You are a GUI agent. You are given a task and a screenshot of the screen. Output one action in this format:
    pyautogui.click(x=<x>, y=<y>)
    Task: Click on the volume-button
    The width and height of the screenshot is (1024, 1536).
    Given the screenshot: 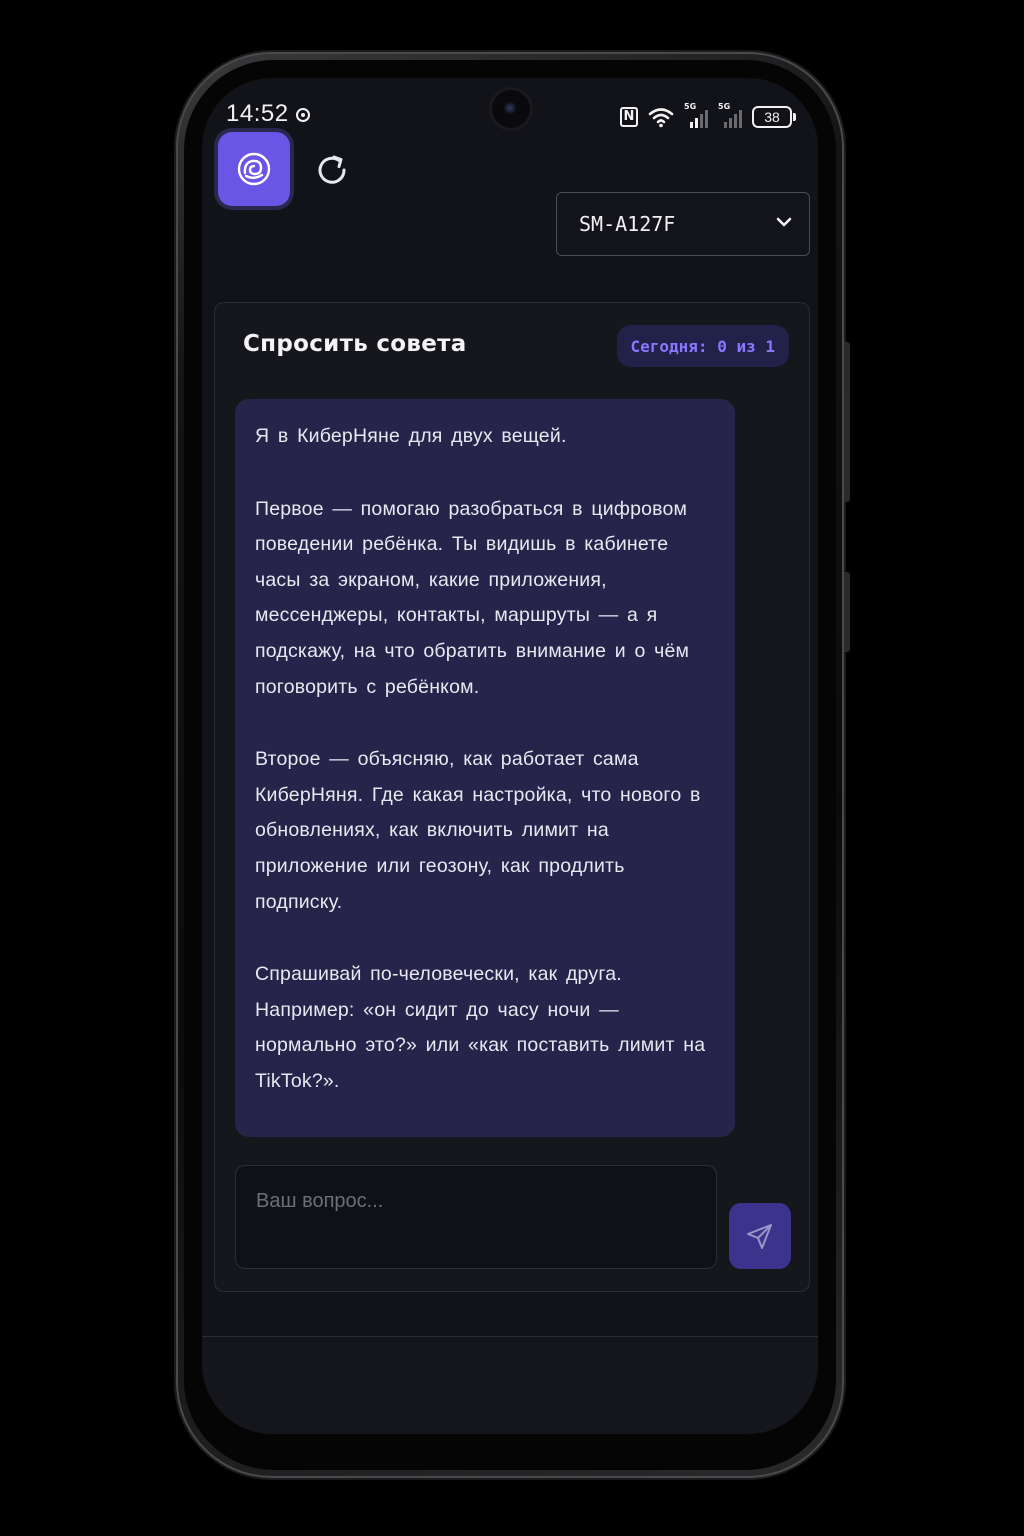 What is the action you would take?
    pyautogui.click(x=847, y=422)
    